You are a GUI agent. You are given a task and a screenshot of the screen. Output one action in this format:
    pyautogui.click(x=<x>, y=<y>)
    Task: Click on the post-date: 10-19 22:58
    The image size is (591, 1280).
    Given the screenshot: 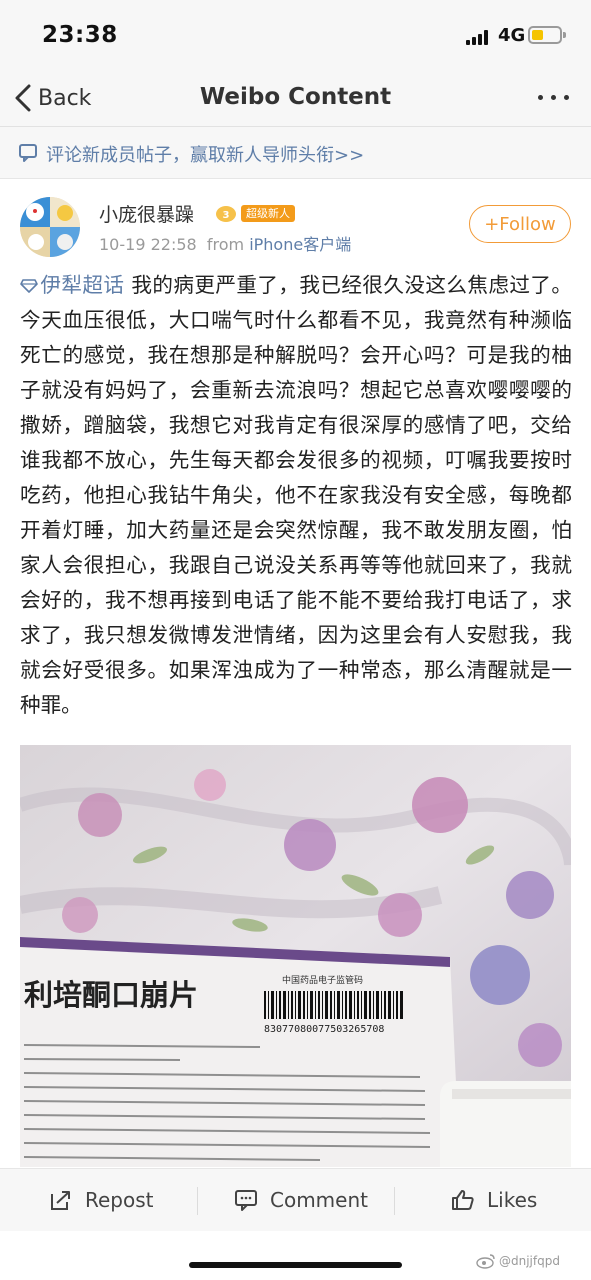 What is the action you would take?
    pyautogui.click(x=148, y=244)
    